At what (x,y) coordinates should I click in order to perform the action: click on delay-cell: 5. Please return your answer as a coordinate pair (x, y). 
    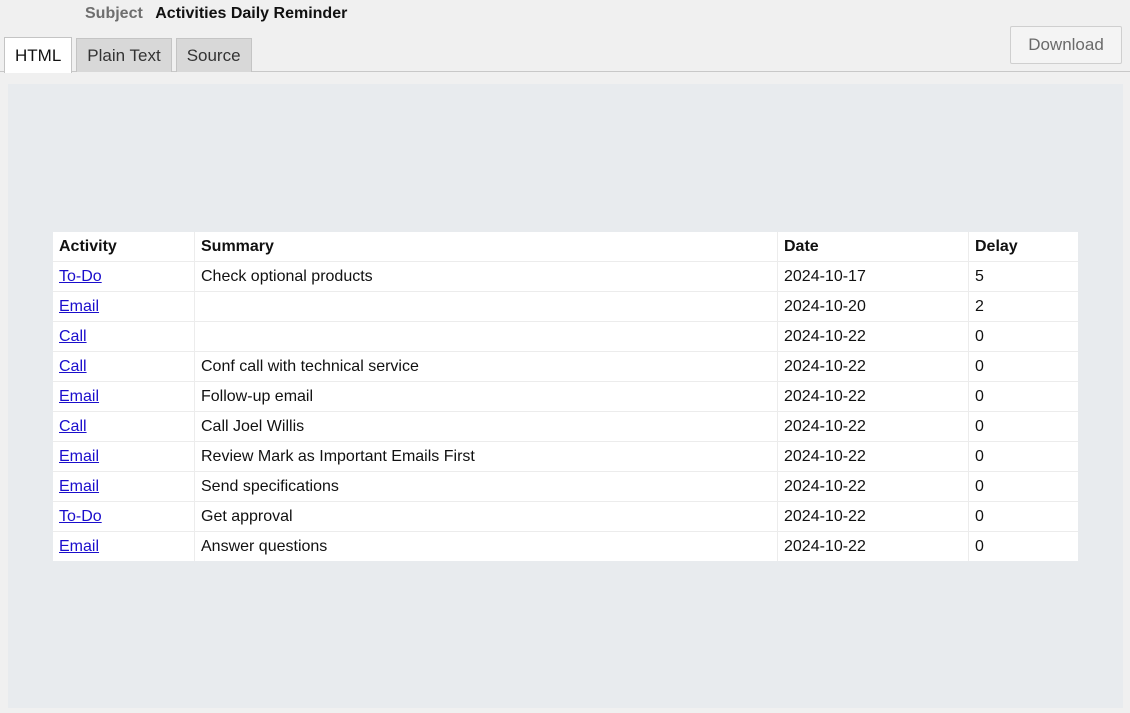
    Looking at the image, I should click on (1023, 276).